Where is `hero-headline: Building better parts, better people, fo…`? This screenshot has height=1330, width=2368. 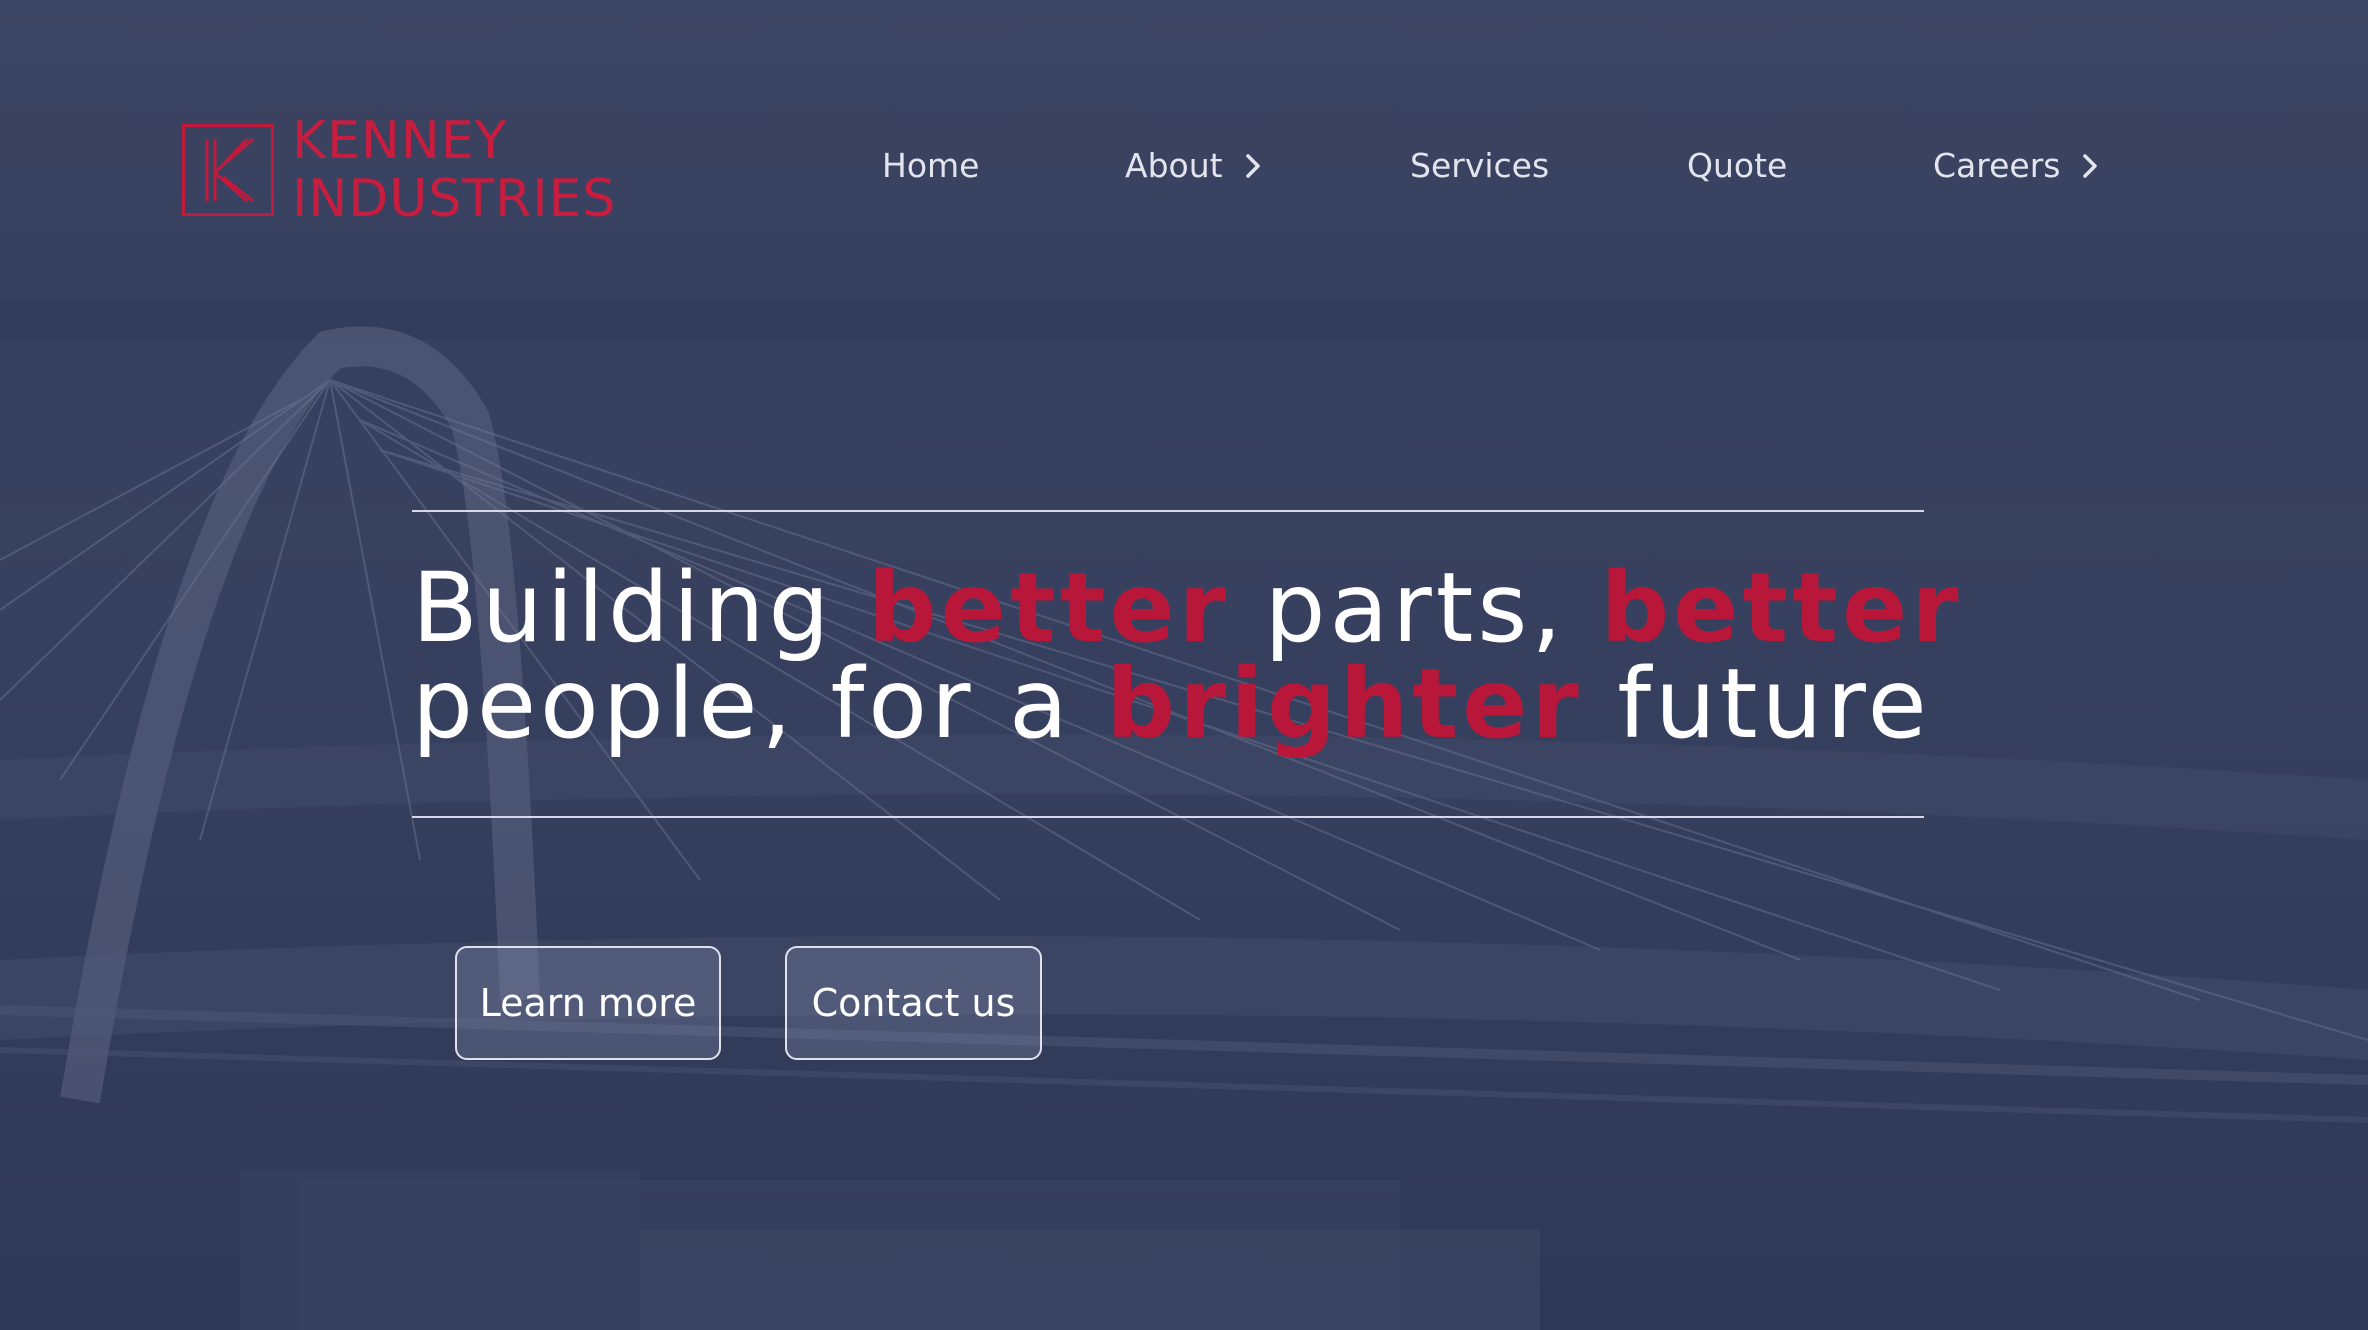 hero-headline: Building better parts, better people, fo… is located at coordinates (1192, 656).